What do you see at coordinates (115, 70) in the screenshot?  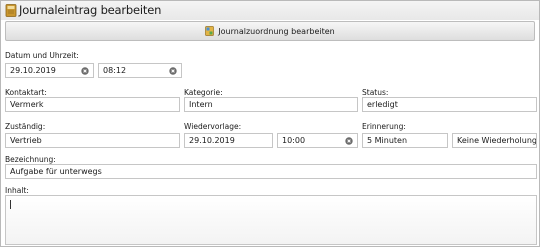 I see `time-value: 08:12` at bounding box center [115, 70].